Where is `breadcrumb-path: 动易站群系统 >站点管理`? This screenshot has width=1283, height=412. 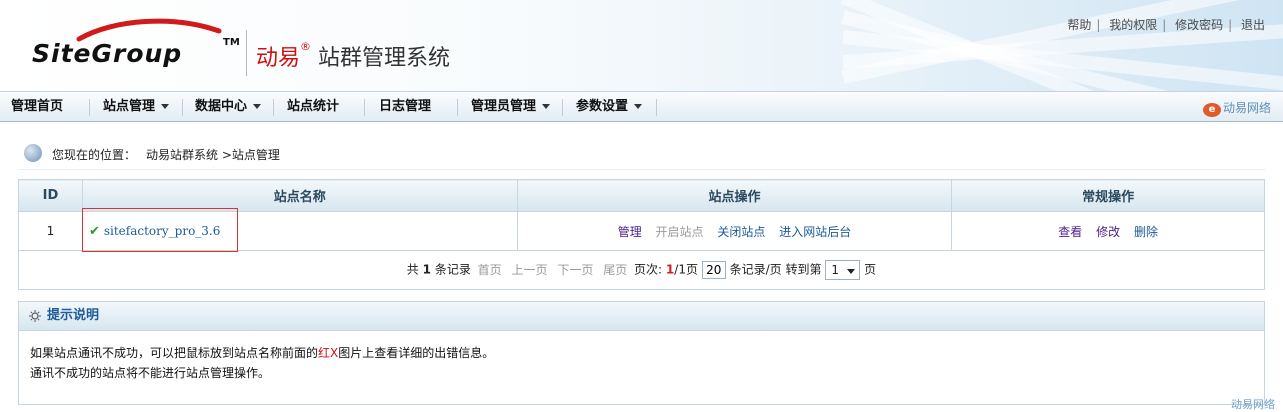 breadcrumb-path: 动易站群系统 >站点管理 is located at coordinates (213, 155).